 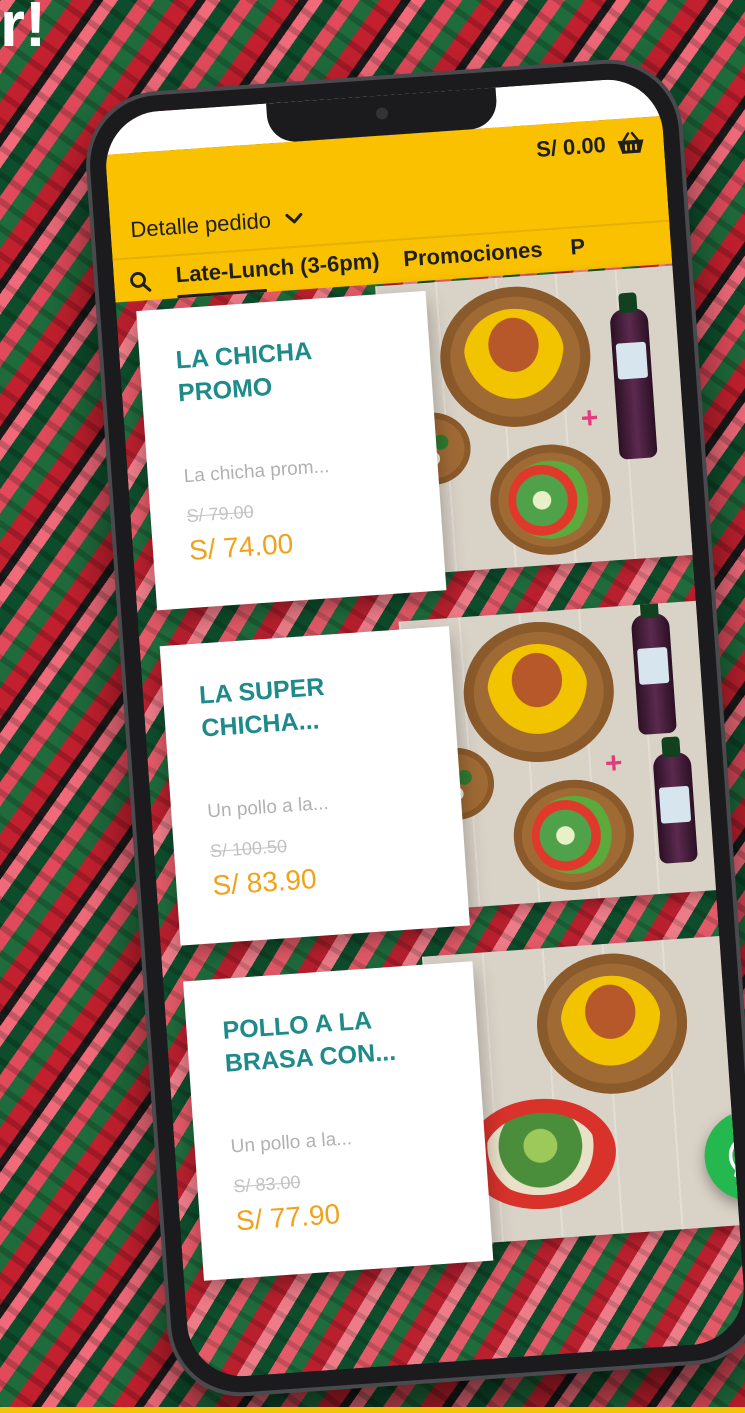 I want to click on tab-late-lunch: Late-Lunch (3-6pm), so click(x=278, y=272).